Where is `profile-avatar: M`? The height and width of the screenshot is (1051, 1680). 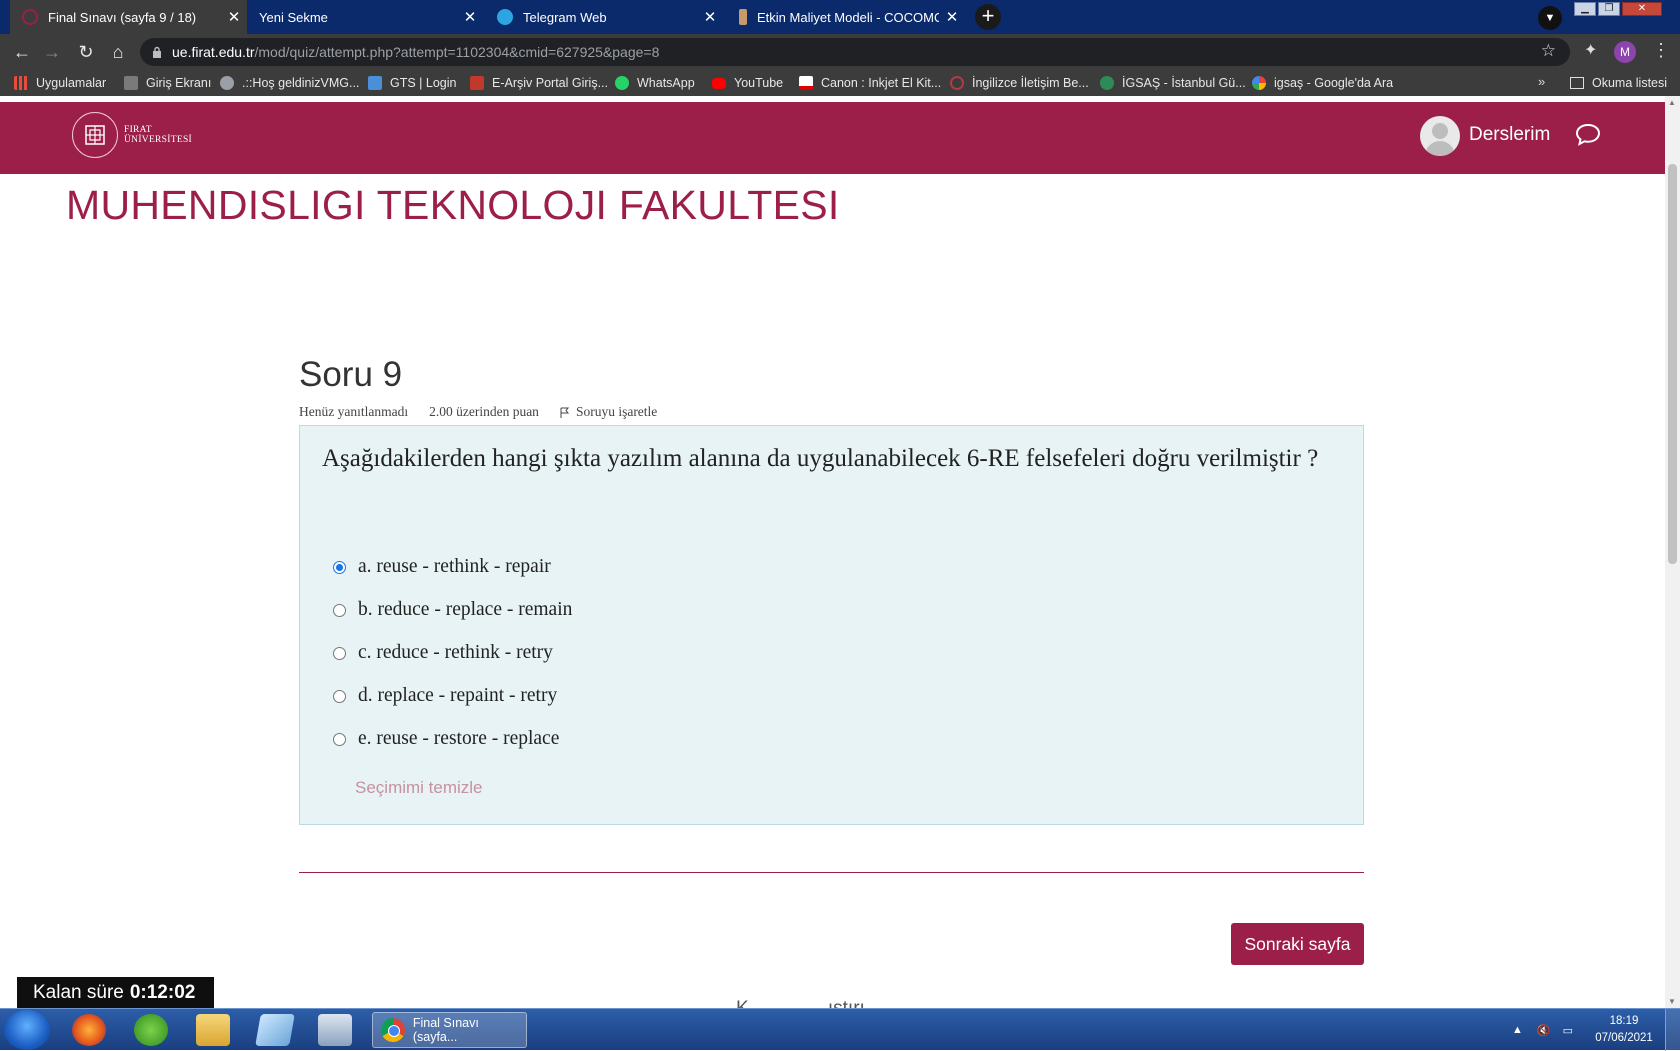 profile-avatar: M is located at coordinates (1625, 52).